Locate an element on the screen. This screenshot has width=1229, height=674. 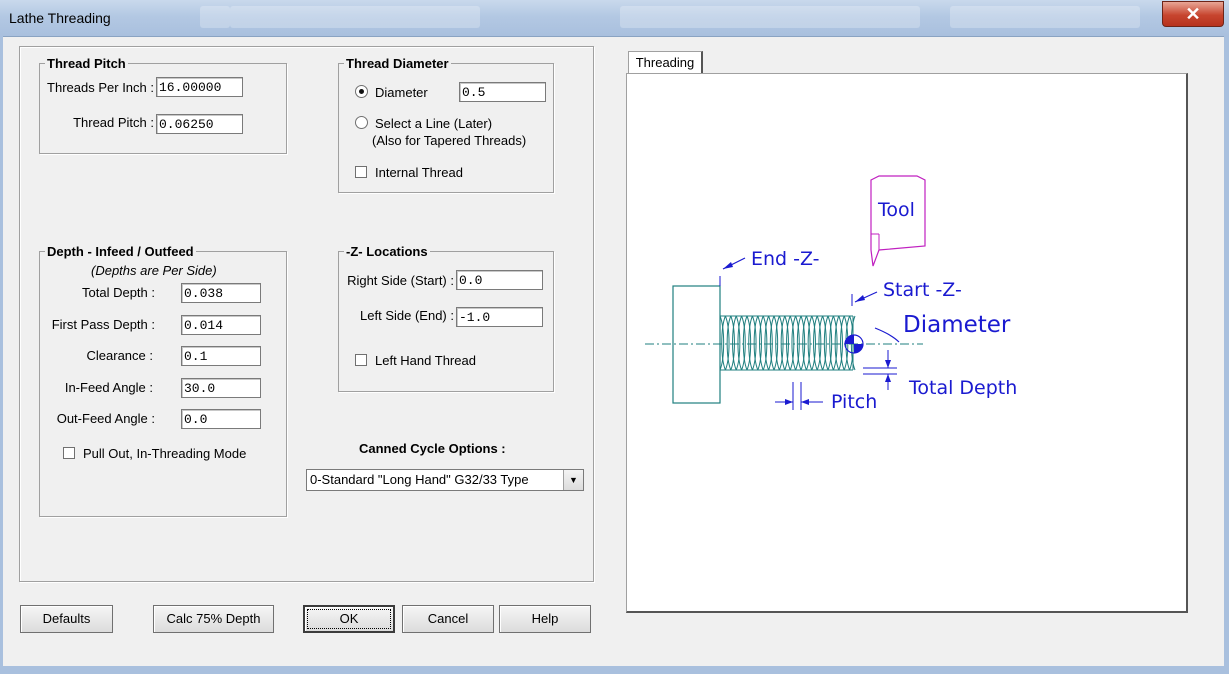
pull-out-checkbox is located at coordinates (69, 453).